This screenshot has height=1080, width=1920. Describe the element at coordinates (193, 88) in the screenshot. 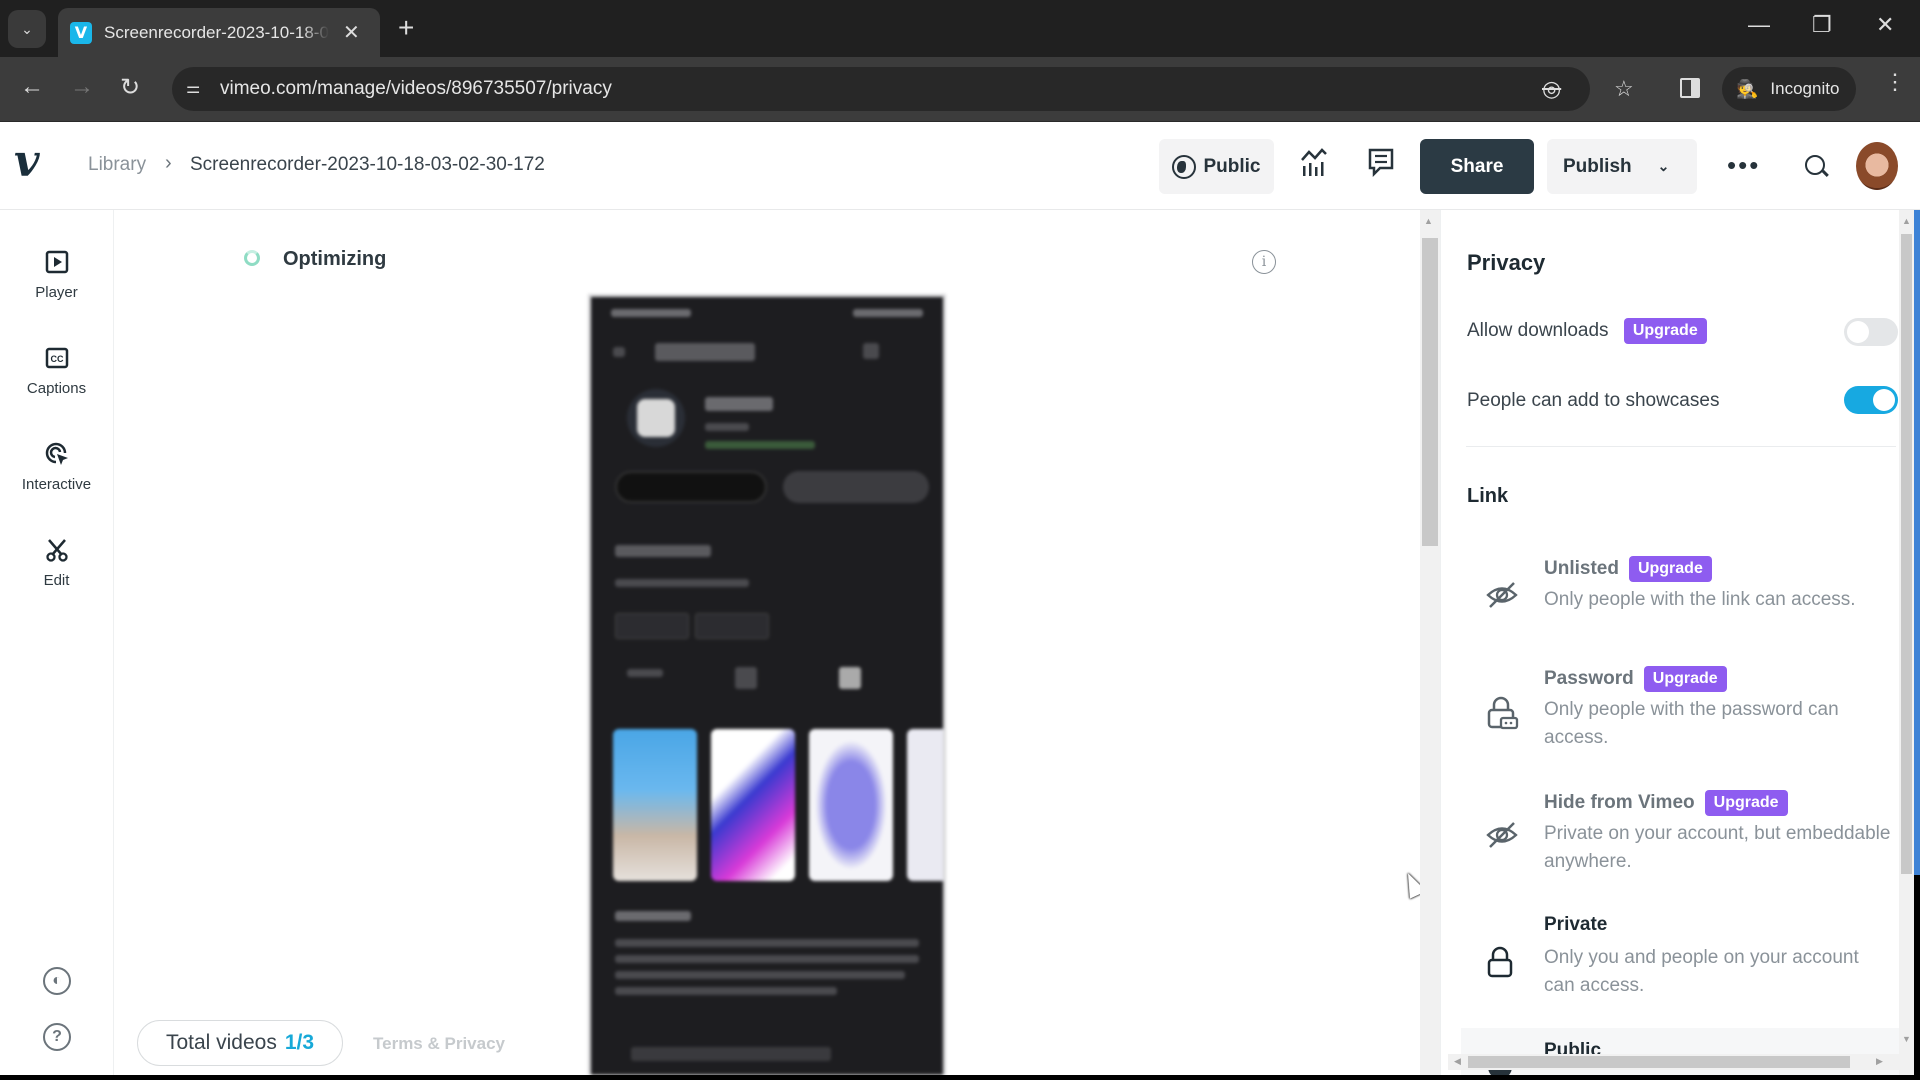

I see `site-info-icon: ⚌` at that location.